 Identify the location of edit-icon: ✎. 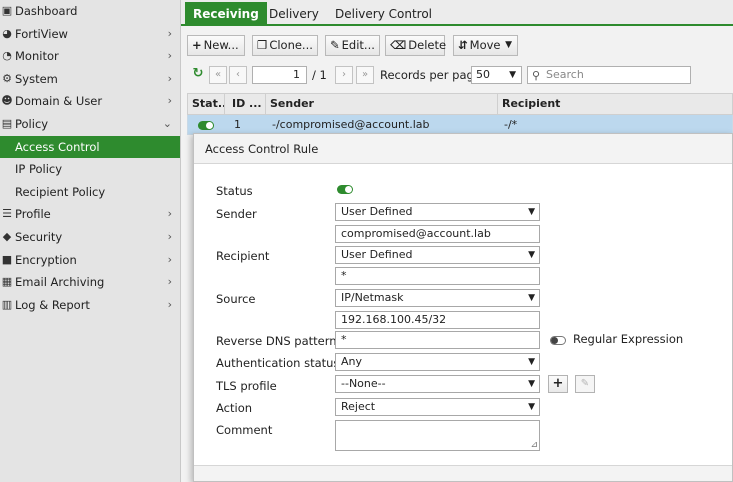
(585, 383).